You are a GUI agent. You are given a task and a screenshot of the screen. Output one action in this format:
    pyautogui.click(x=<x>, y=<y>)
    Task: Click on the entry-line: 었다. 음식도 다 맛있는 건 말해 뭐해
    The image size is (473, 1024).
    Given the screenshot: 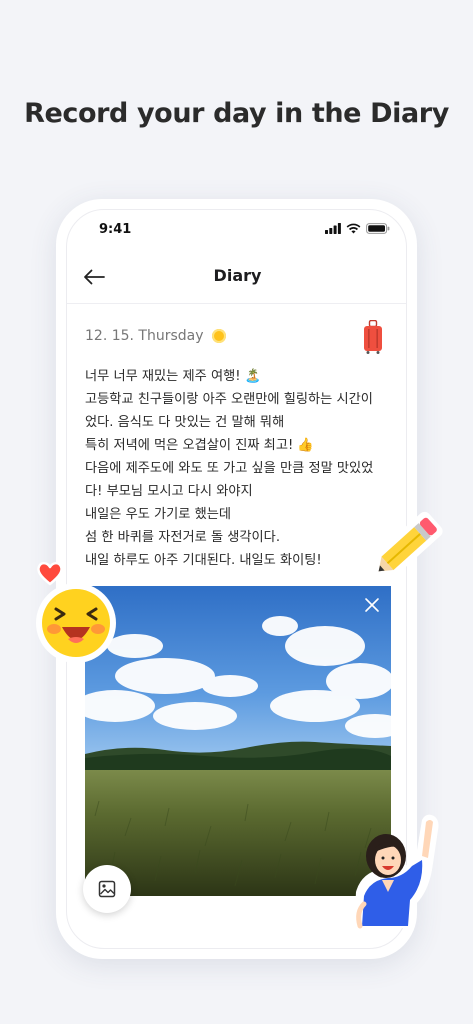 What is the action you would take?
    pyautogui.click(x=185, y=422)
    